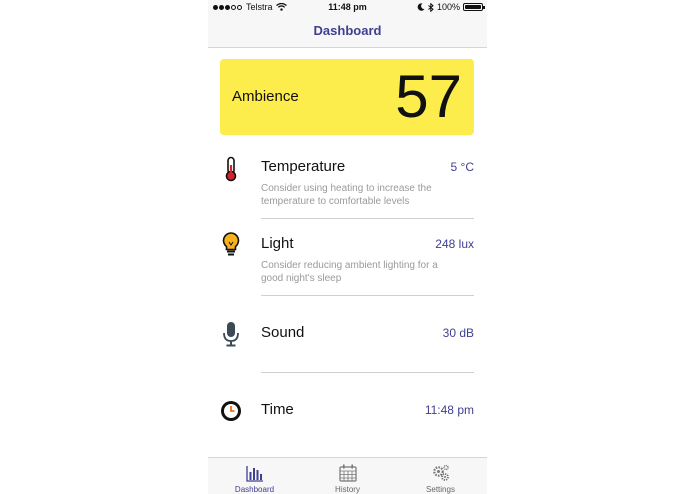 This screenshot has width=695, height=494. I want to click on microphone-icon, so click(231, 334).